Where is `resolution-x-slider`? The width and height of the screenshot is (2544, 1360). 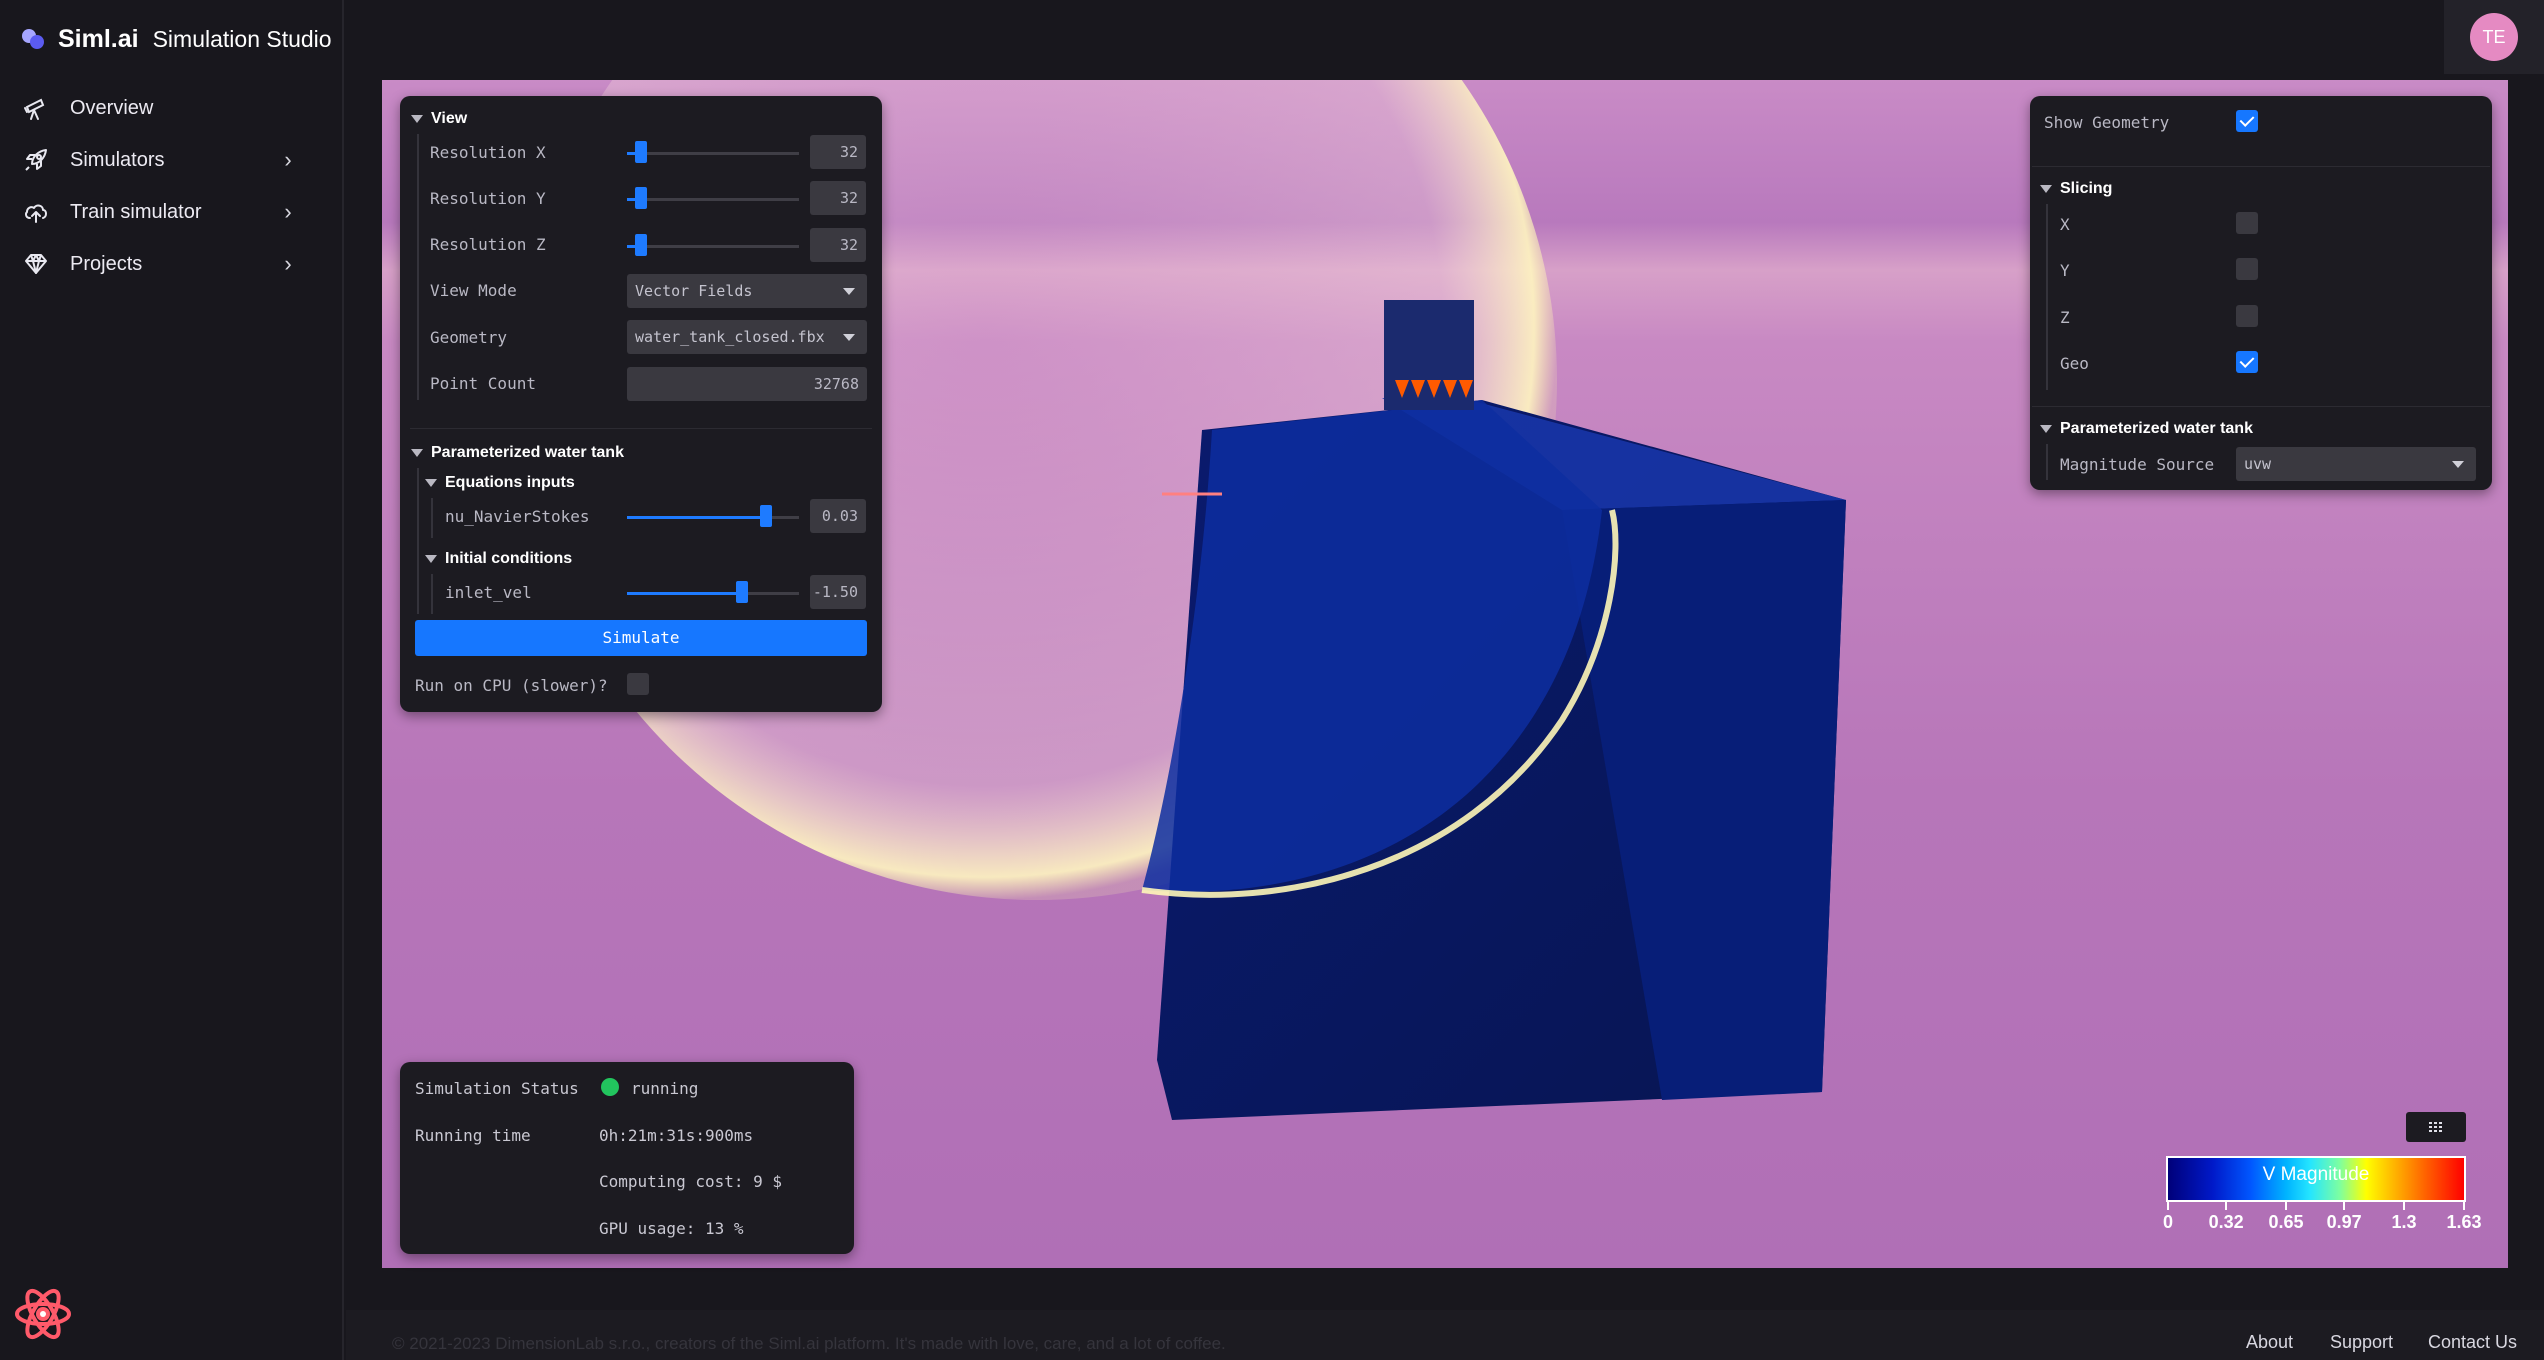 resolution-x-slider is located at coordinates (713, 153).